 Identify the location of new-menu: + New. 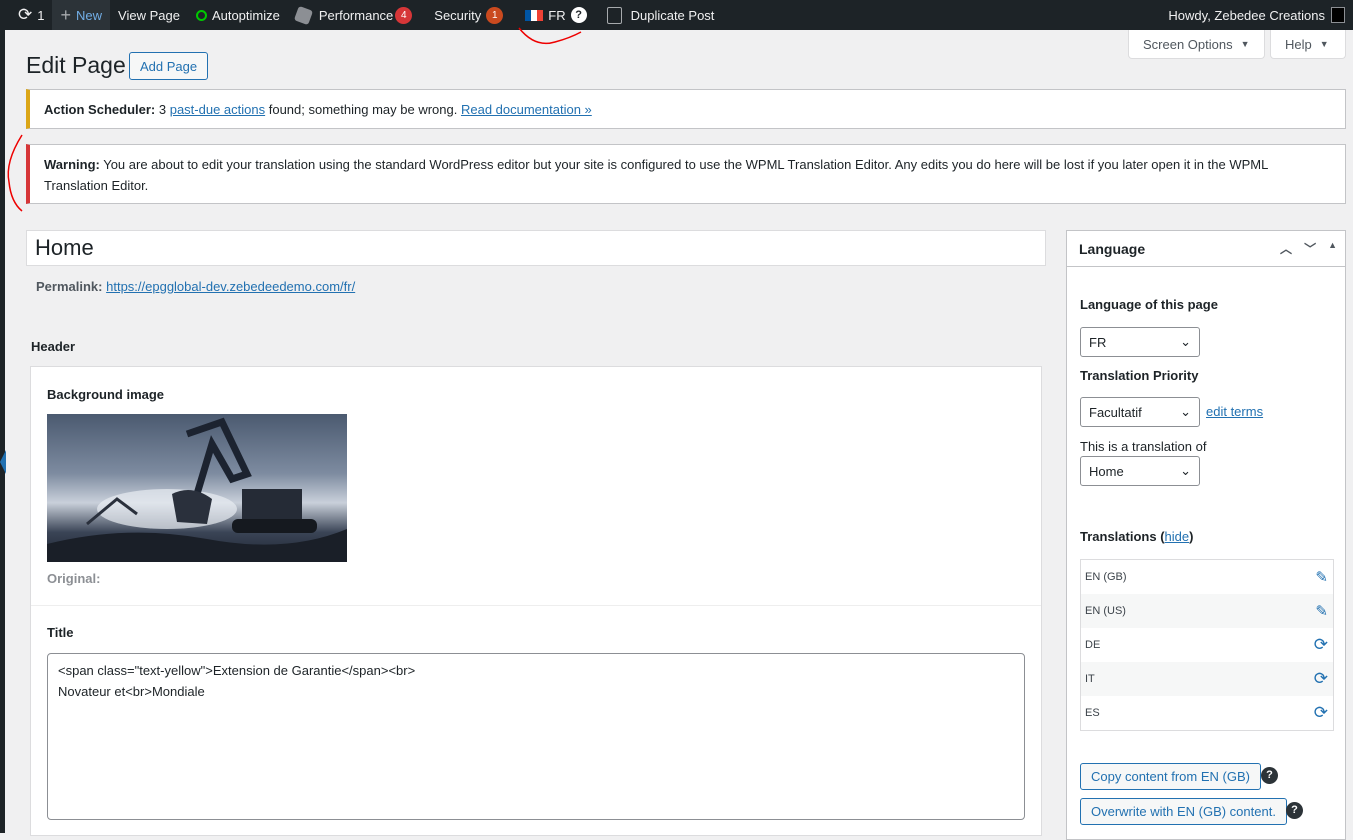
(81, 15).